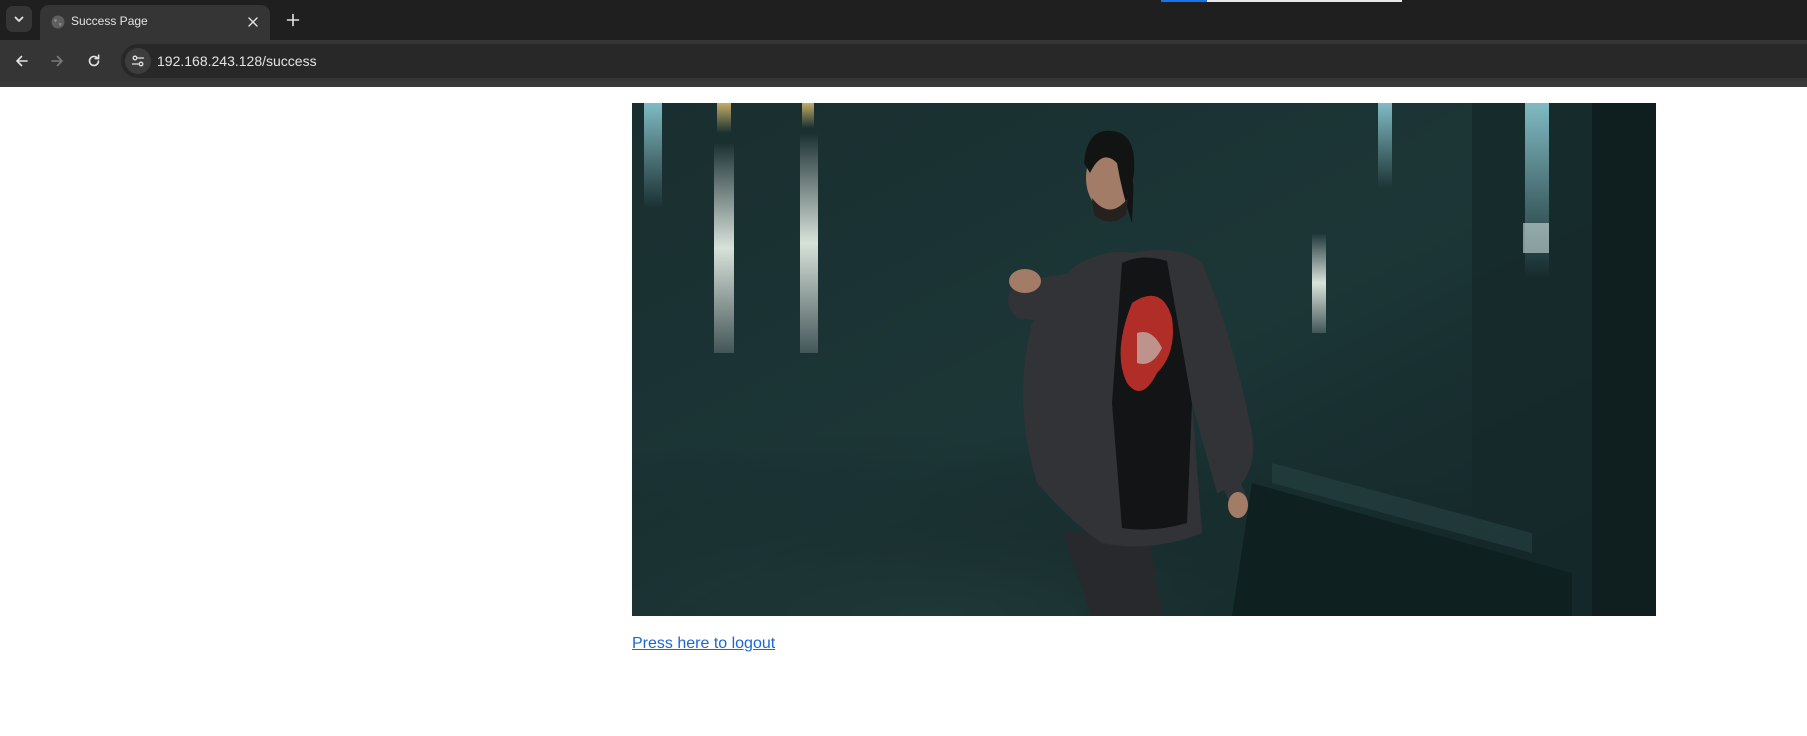  What do you see at coordinates (964, 61) in the screenshot?
I see `address-bar: 192.168.243.128/success` at bounding box center [964, 61].